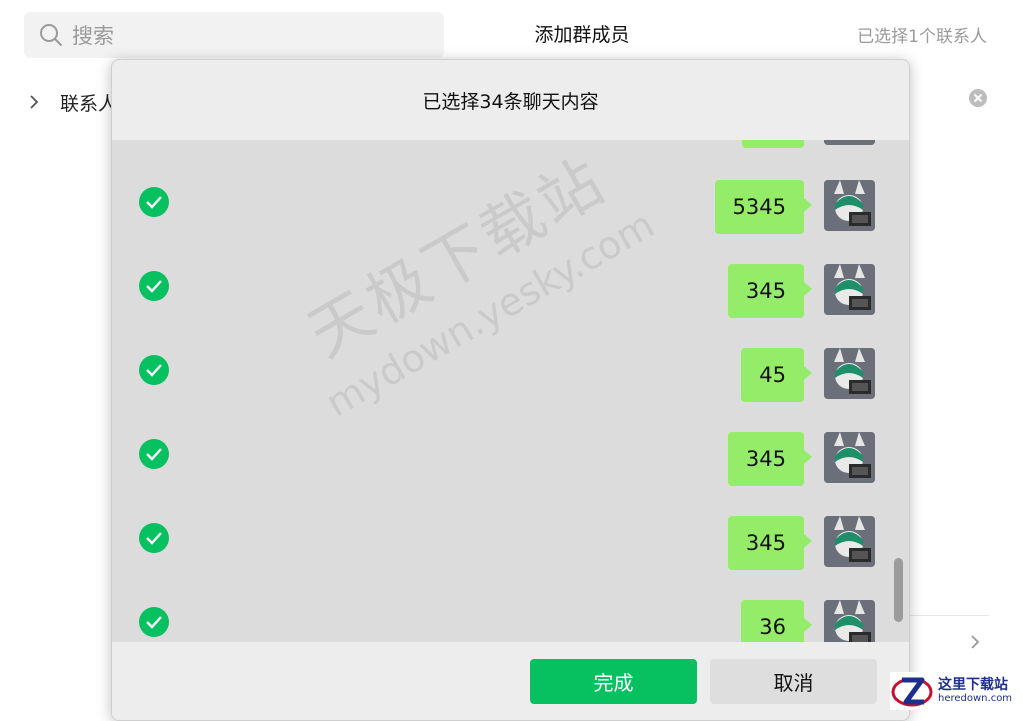  I want to click on message-row: 36, so click(510, 621).